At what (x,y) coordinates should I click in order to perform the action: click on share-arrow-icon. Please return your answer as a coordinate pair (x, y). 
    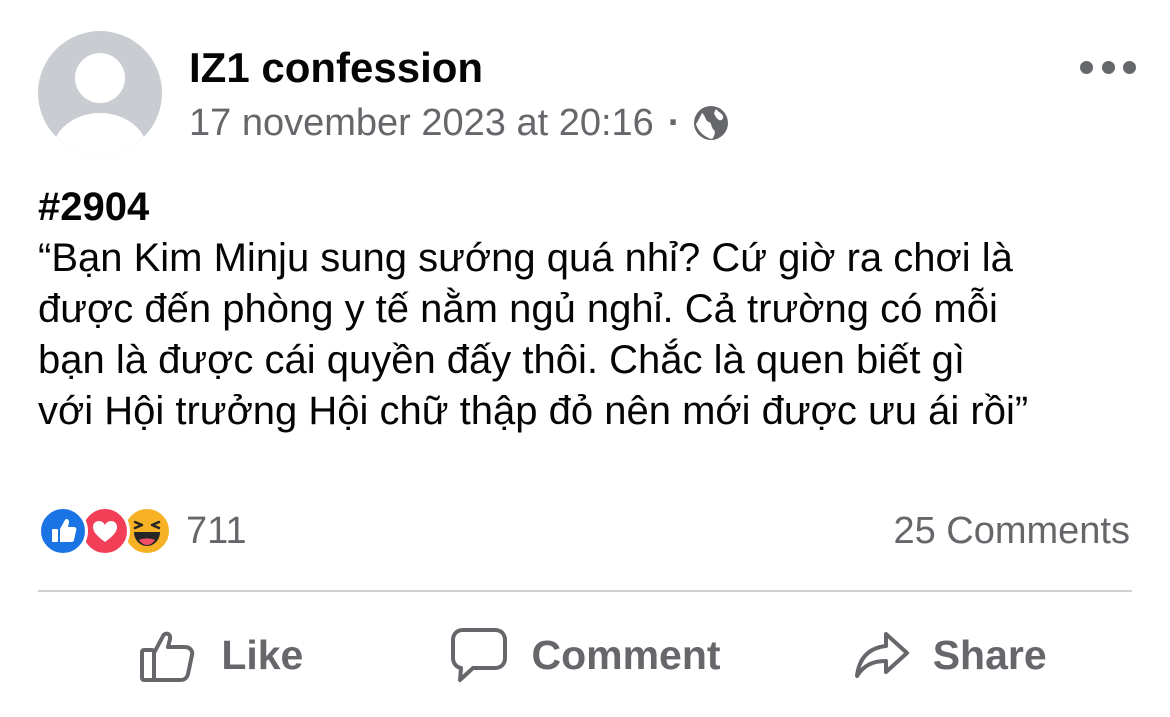
    Looking at the image, I should click on (881, 655).